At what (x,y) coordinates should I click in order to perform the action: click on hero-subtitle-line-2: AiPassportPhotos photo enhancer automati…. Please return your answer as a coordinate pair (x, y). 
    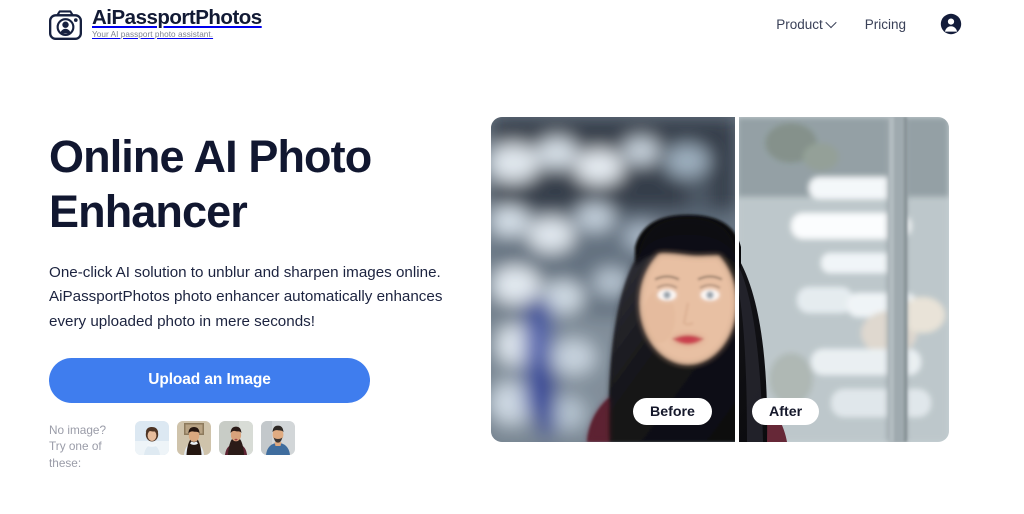
    Looking at the image, I should click on (246, 297).